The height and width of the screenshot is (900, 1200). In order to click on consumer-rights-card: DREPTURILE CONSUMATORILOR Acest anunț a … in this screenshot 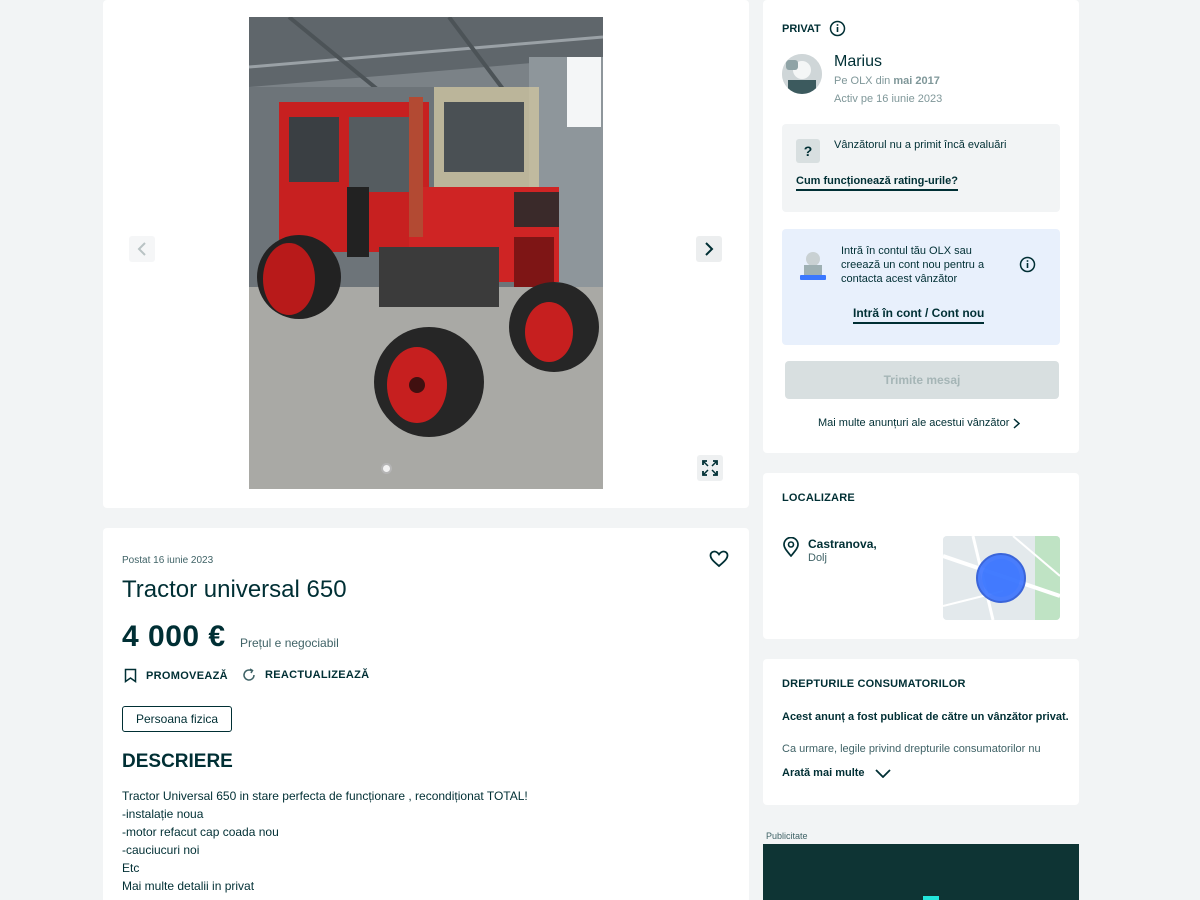, I will do `click(921, 732)`.